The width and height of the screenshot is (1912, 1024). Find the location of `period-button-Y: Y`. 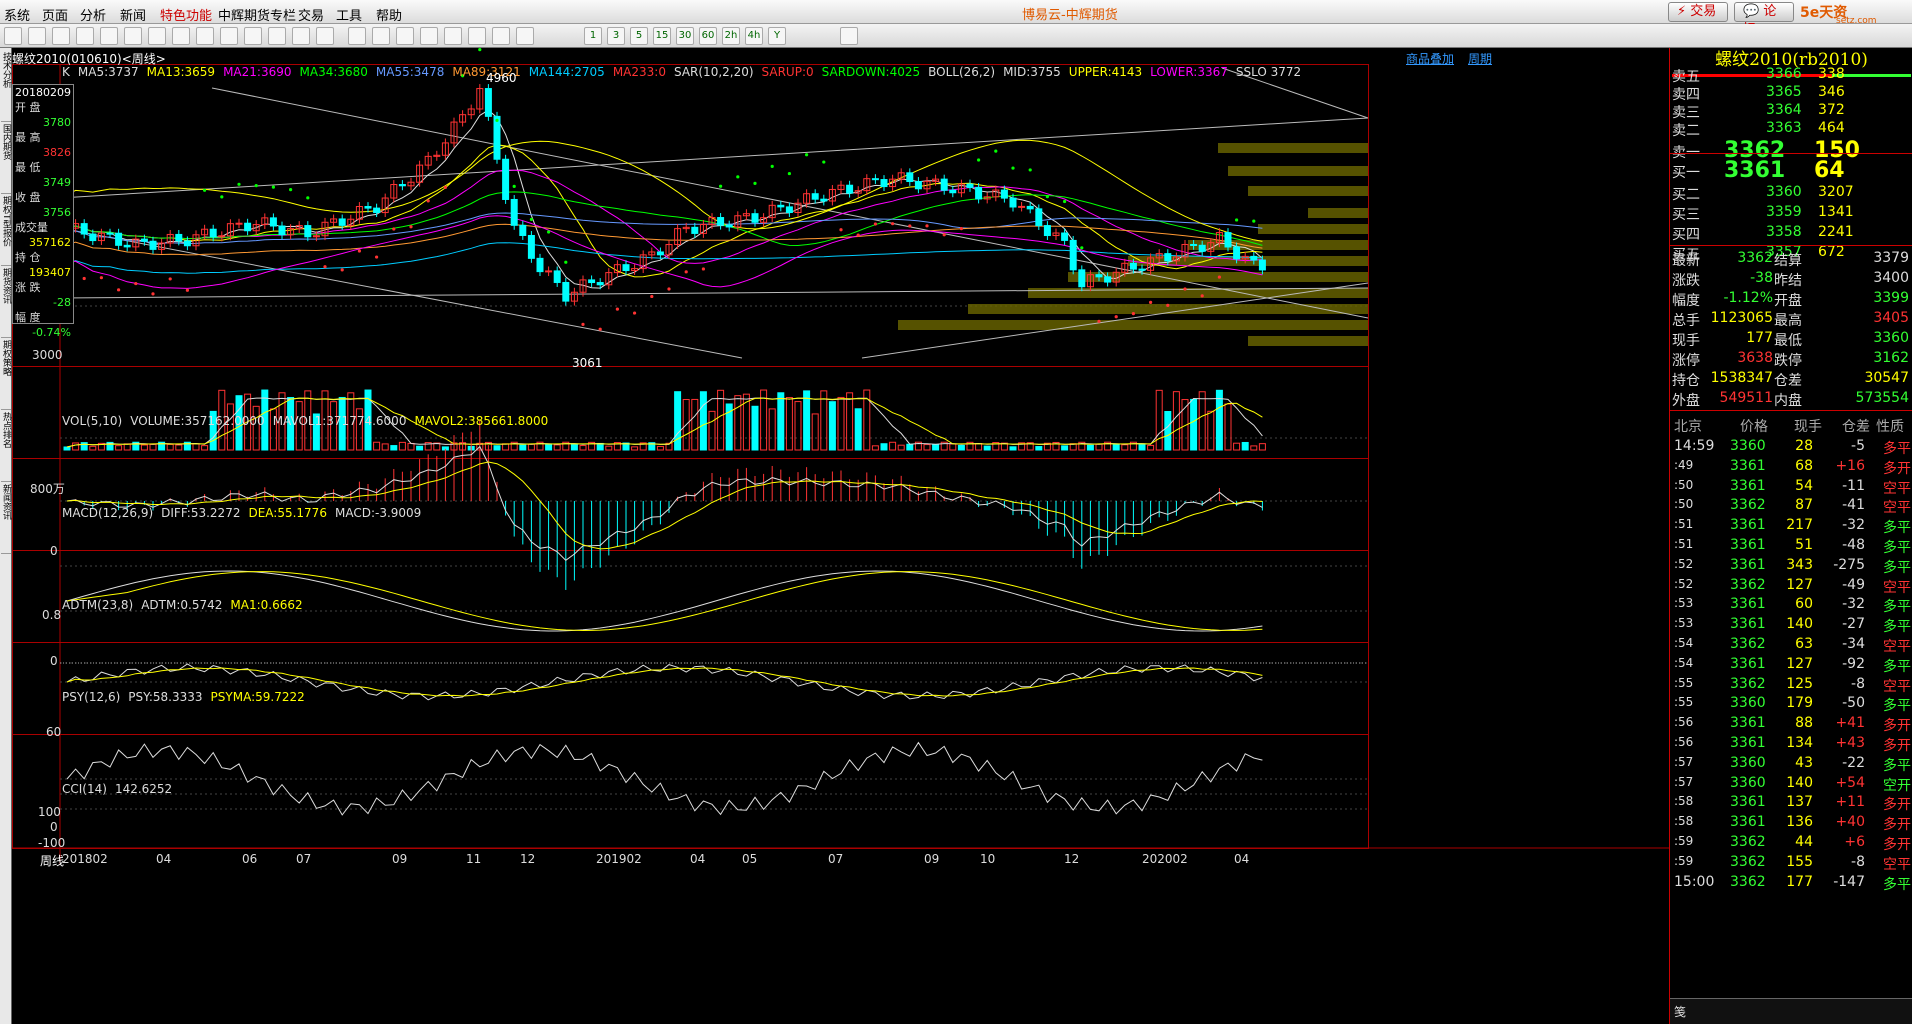

period-button-Y: Y is located at coordinates (777, 36).